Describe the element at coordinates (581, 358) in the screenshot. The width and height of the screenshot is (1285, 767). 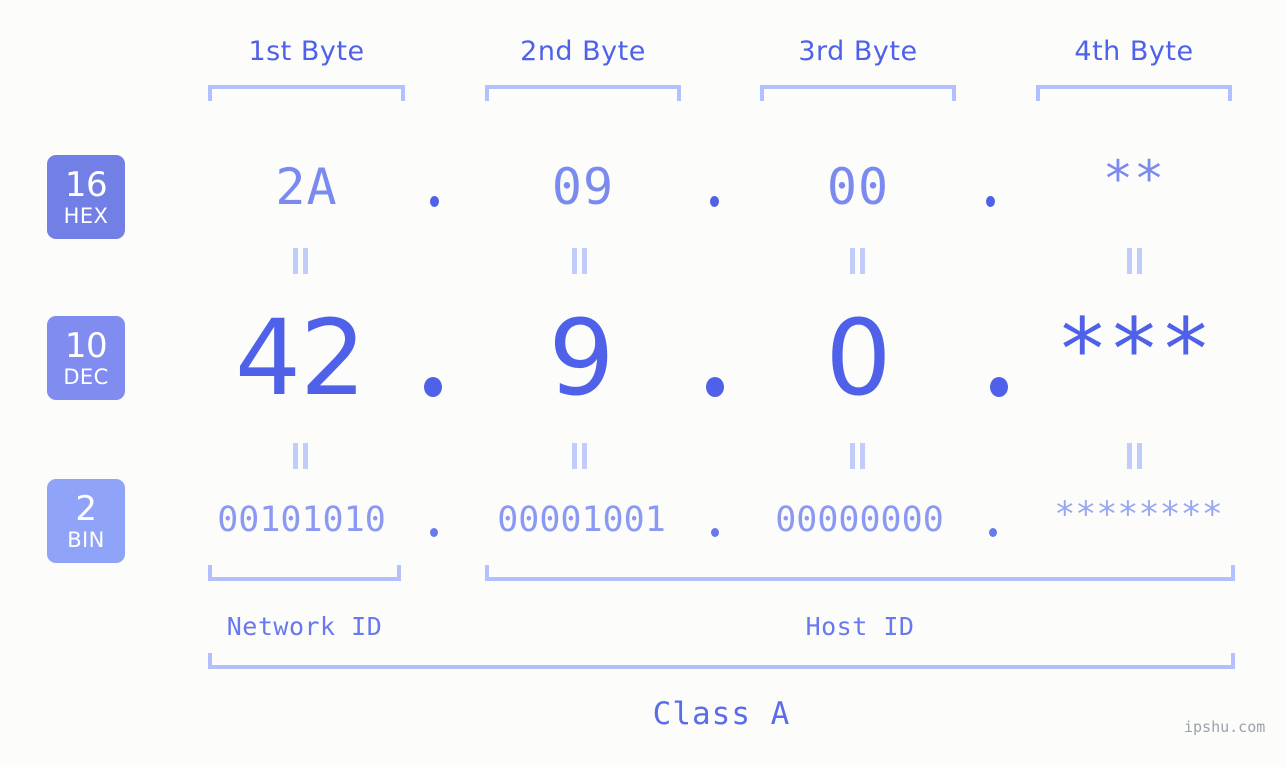
I see `dec-byte-2: 9` at that location.